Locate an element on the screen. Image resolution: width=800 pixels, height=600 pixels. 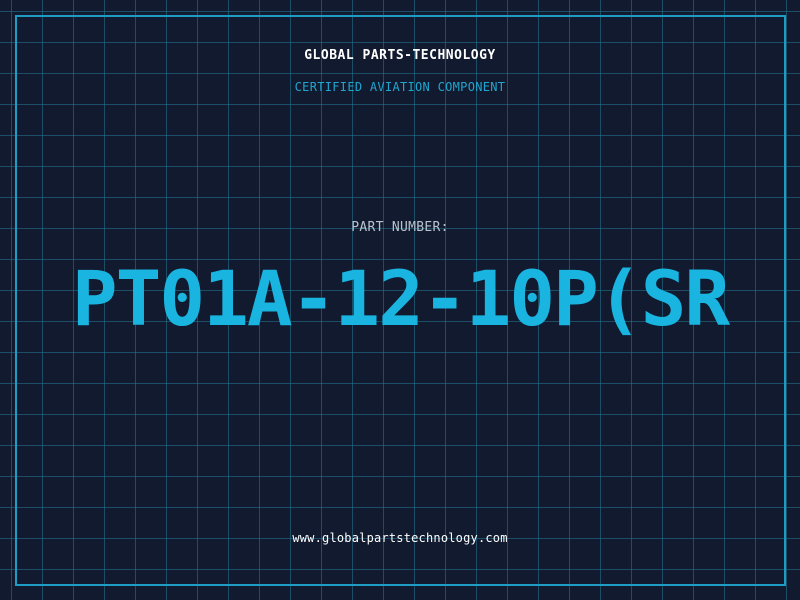
part-number-value: PT01A-12-10P(SR is located at coordinates (400, 298).